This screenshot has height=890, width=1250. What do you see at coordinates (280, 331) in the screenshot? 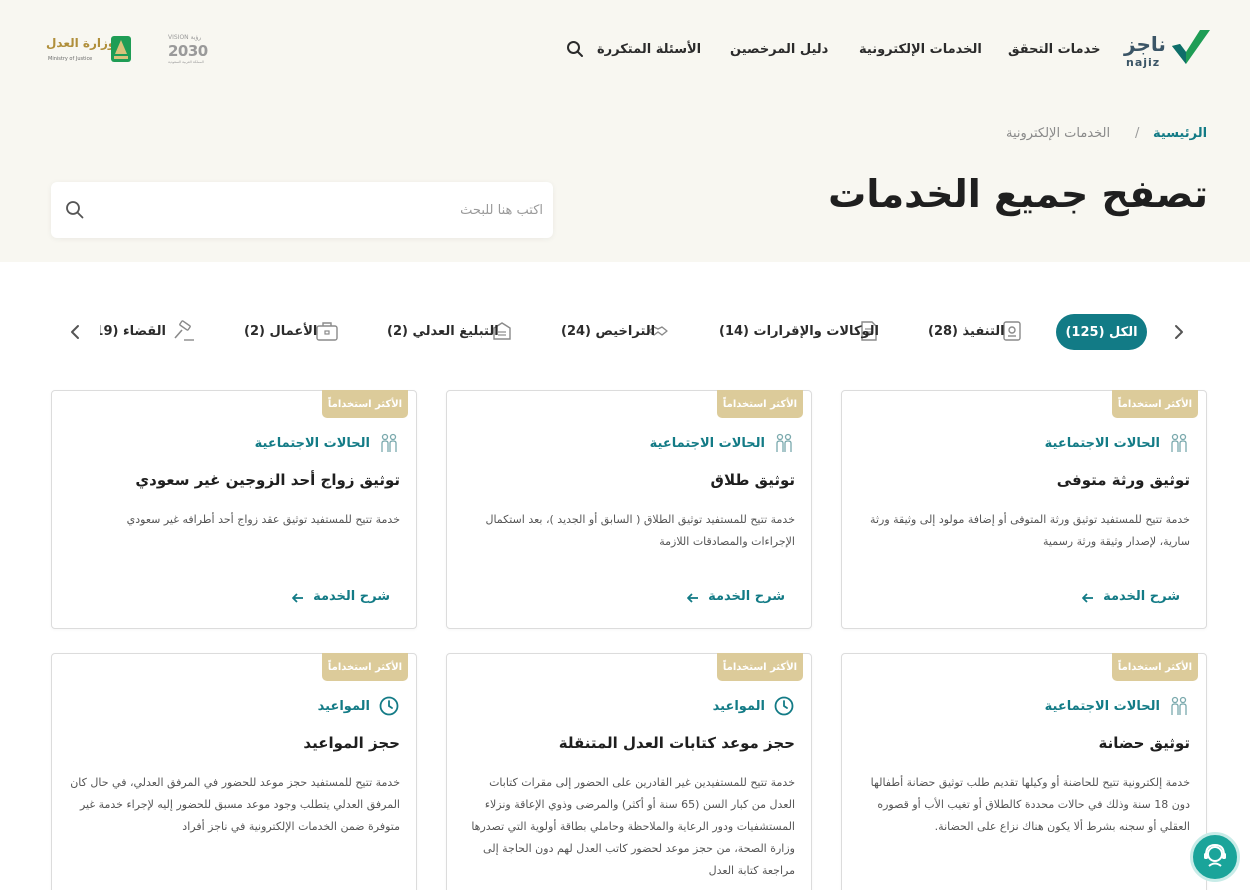
I see `tab-business: الأعمال (2)` at bounding box center [280, 331].